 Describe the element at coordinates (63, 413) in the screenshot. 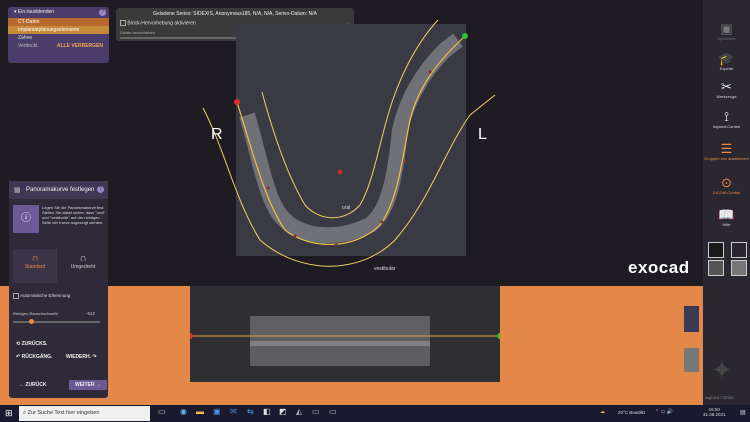

I see `search-placeholder: Zur Suche Text hier eingeben` at that location.